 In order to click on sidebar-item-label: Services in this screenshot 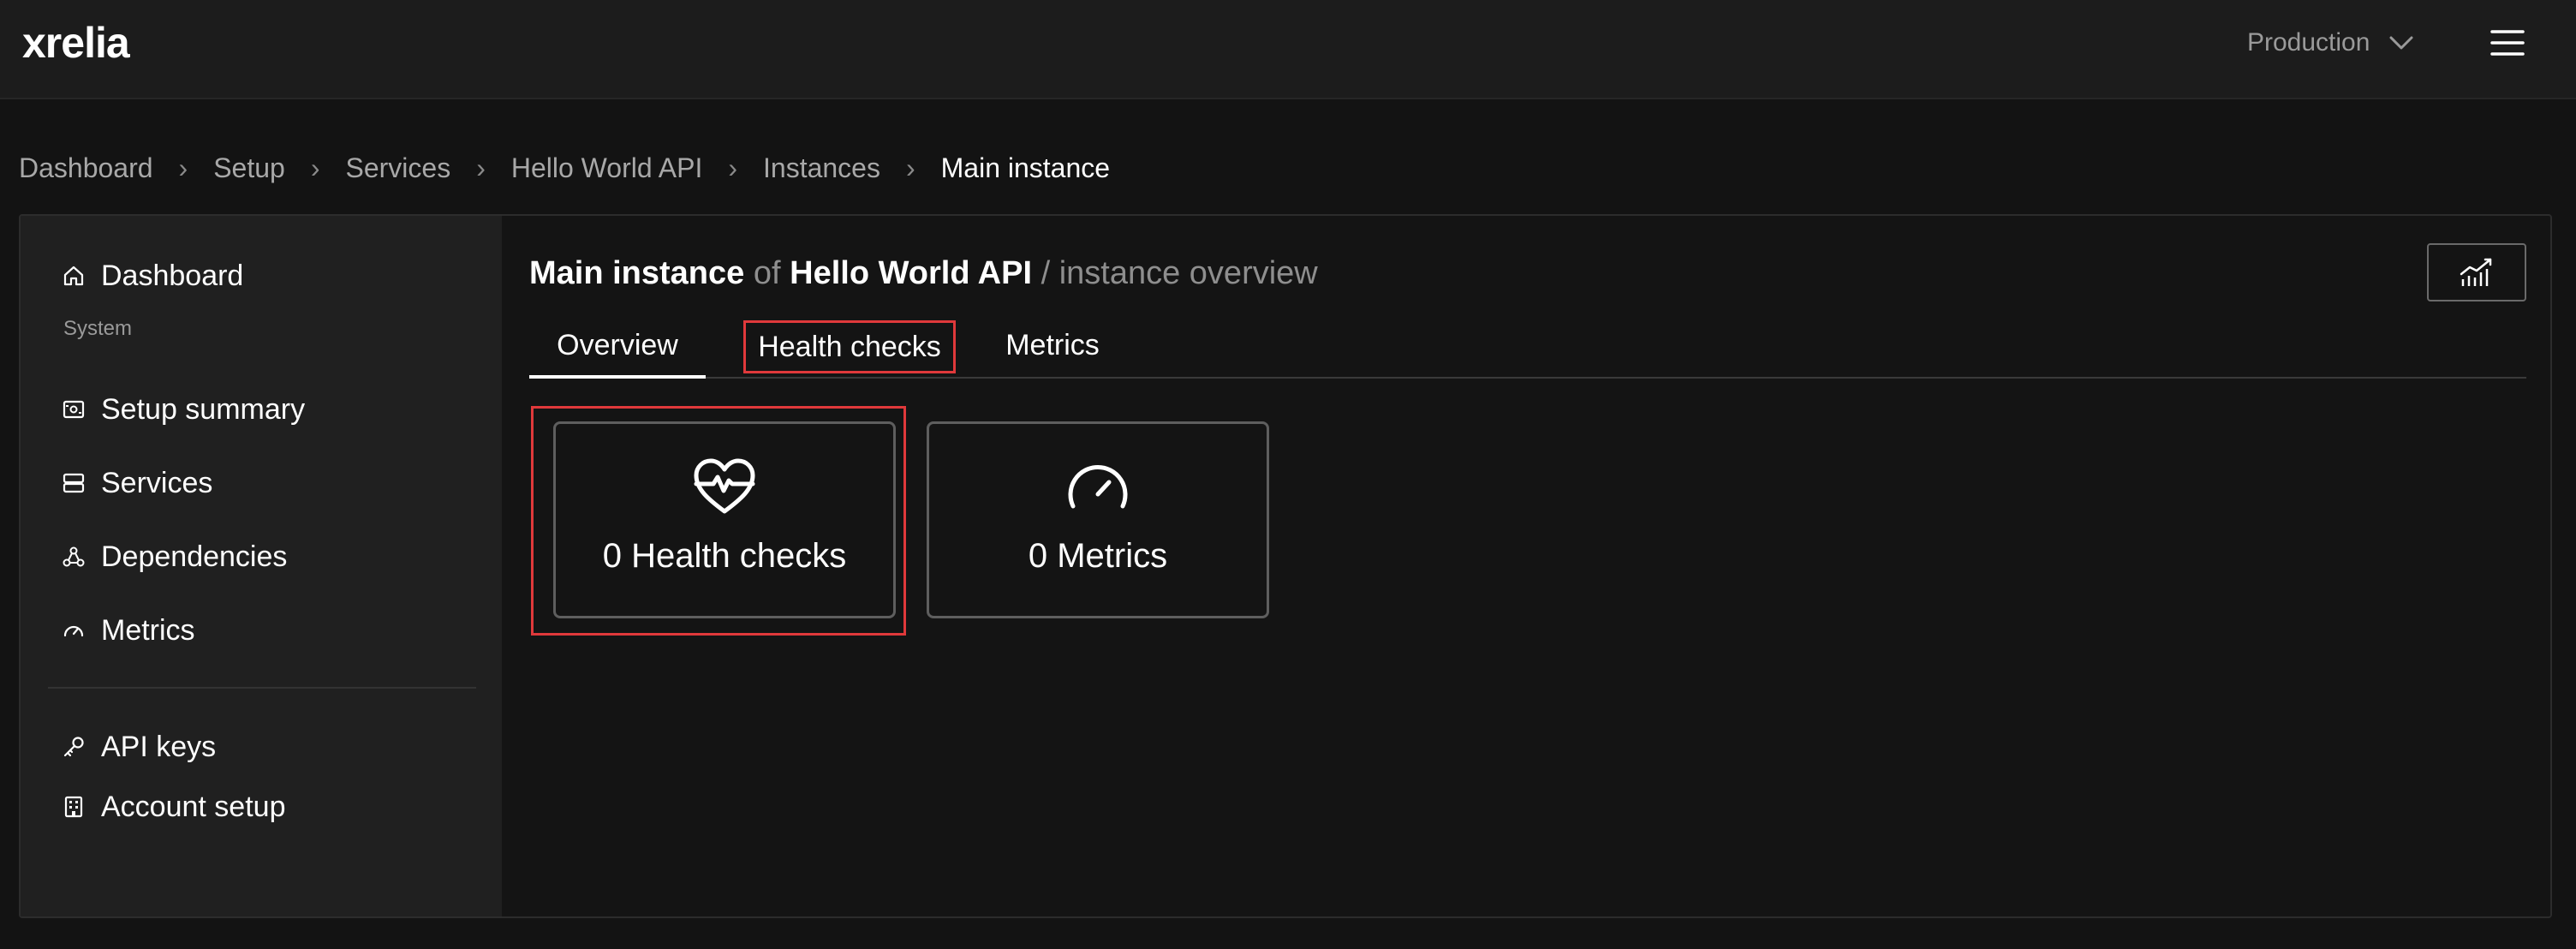, I will do `click(157, 482)`.